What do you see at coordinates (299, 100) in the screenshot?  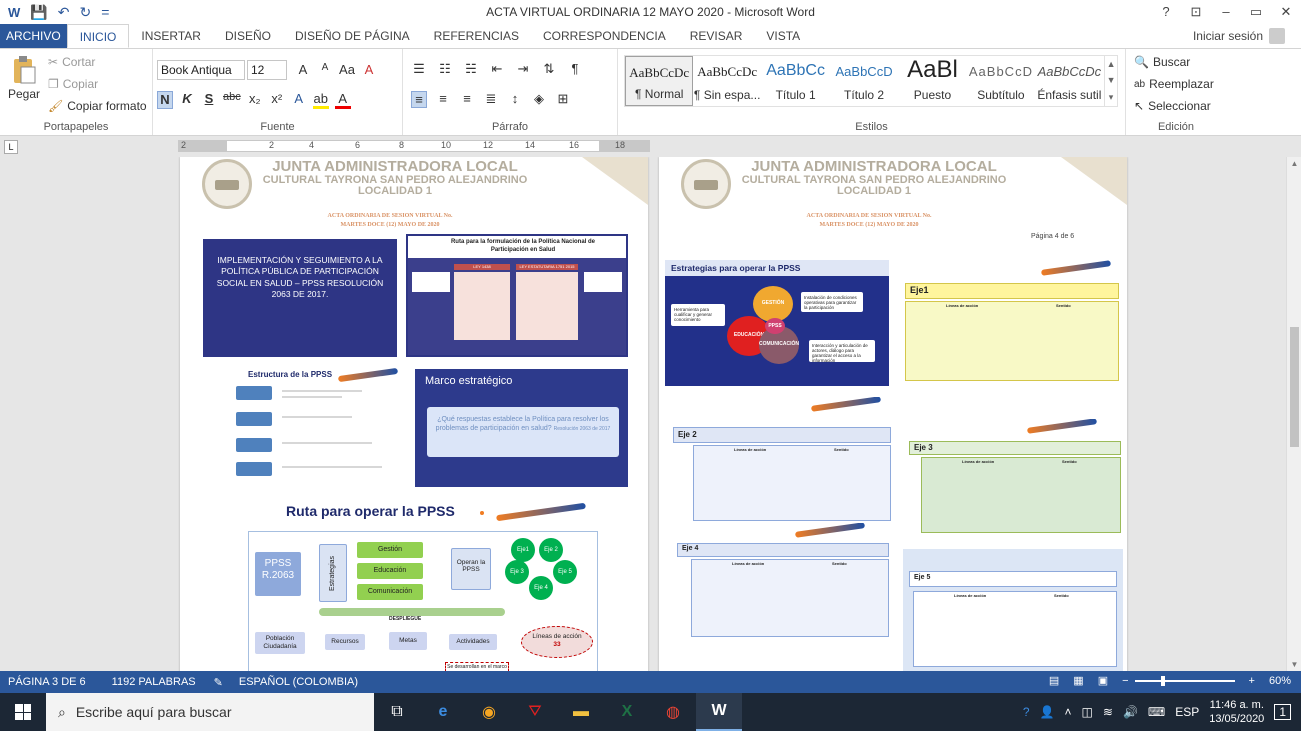 I see `text-effects-button: A` at bounding box center [299, 100].